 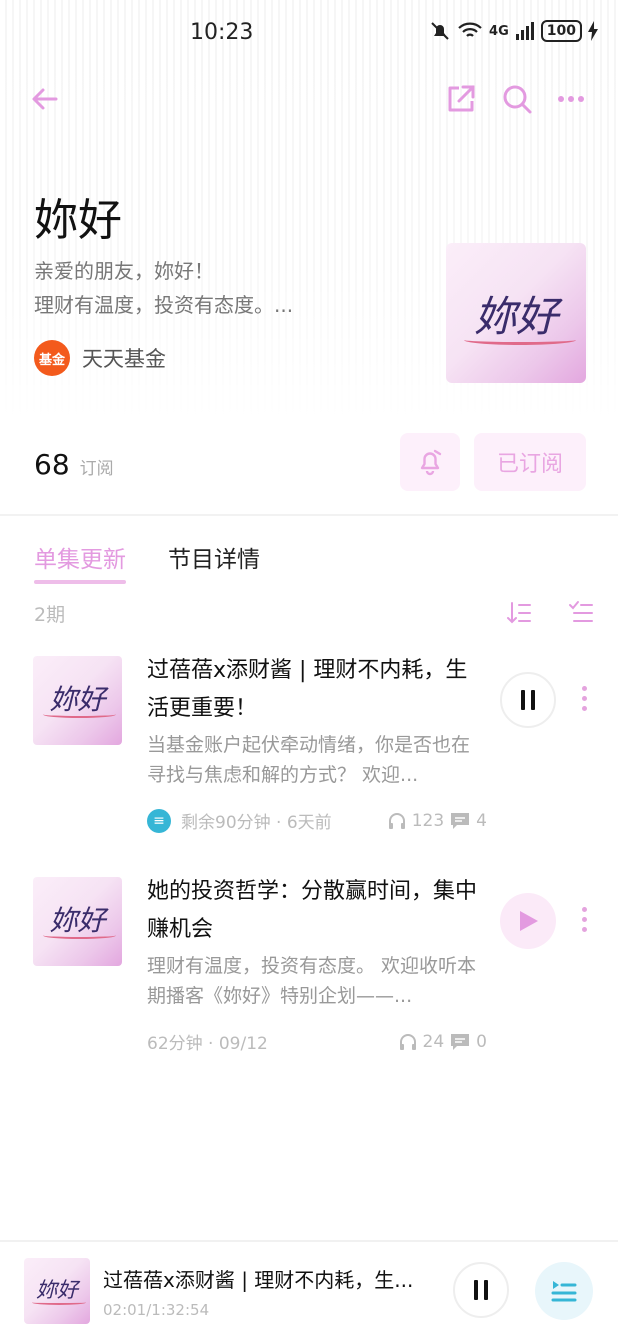 What do you see at coordinates (52, 464) in the screenshot?
I see `subscriber-count: 68` at bounding box center [52, 464].